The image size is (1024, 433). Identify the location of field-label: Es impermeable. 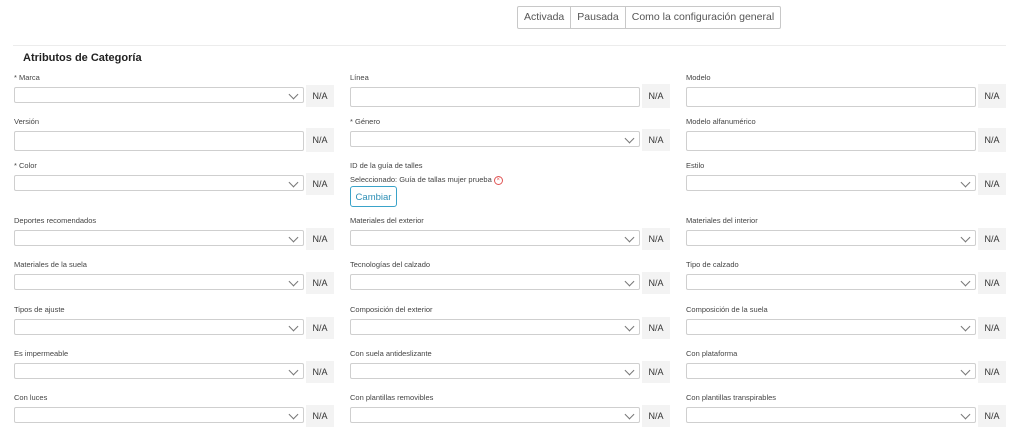
(41, 353).